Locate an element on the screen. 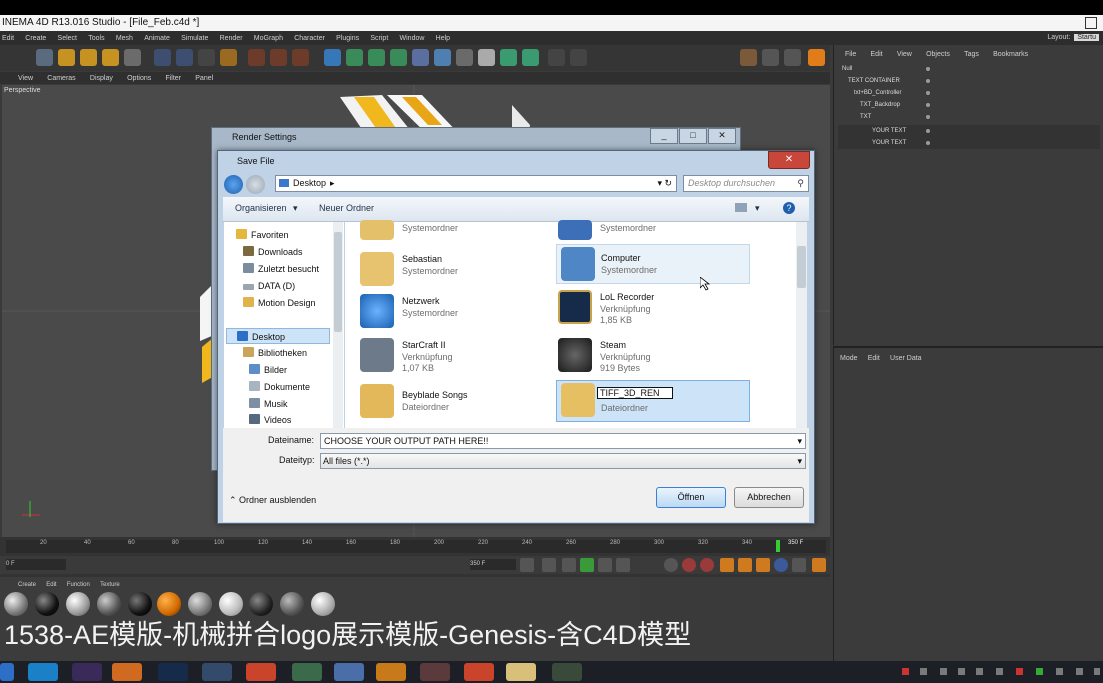  file-item: Beyblade Songs Dateiordner is located at coordinates (450, 402).